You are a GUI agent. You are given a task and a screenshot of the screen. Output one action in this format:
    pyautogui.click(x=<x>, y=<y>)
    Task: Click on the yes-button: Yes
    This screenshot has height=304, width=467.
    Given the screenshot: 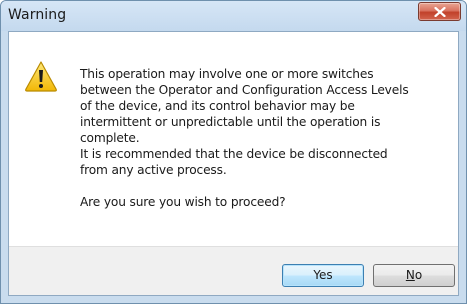 What is the action you would take?
    pyautogui.click(x=323, y=275)
    